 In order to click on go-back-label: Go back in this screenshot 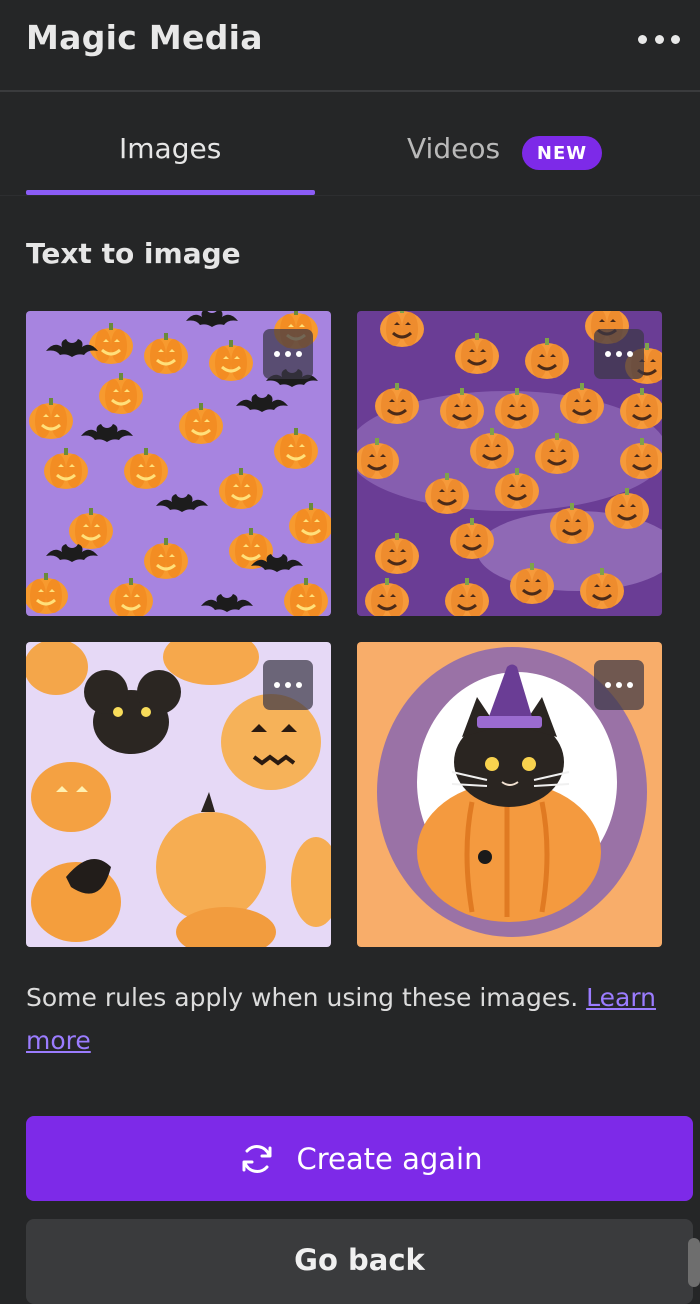, I will do `click(359, 1260)`.